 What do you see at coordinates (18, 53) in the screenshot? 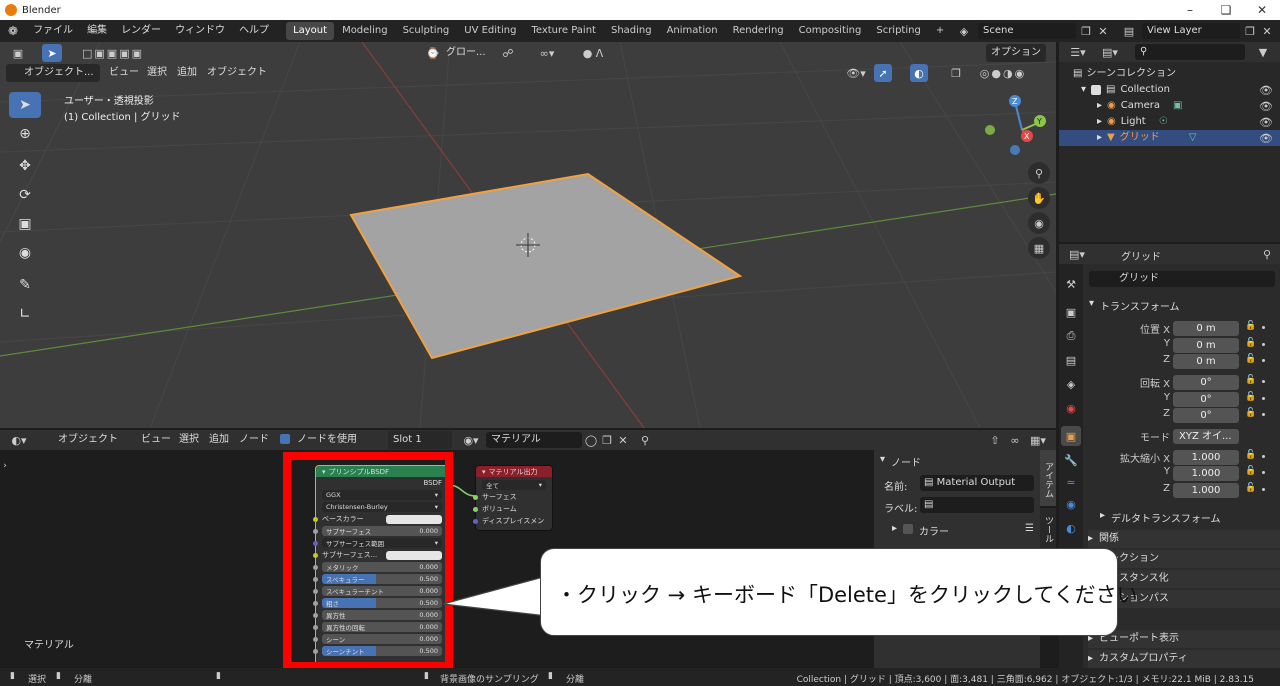
I see `editor-type-icon: ▣` at bounding box center [18, 53].